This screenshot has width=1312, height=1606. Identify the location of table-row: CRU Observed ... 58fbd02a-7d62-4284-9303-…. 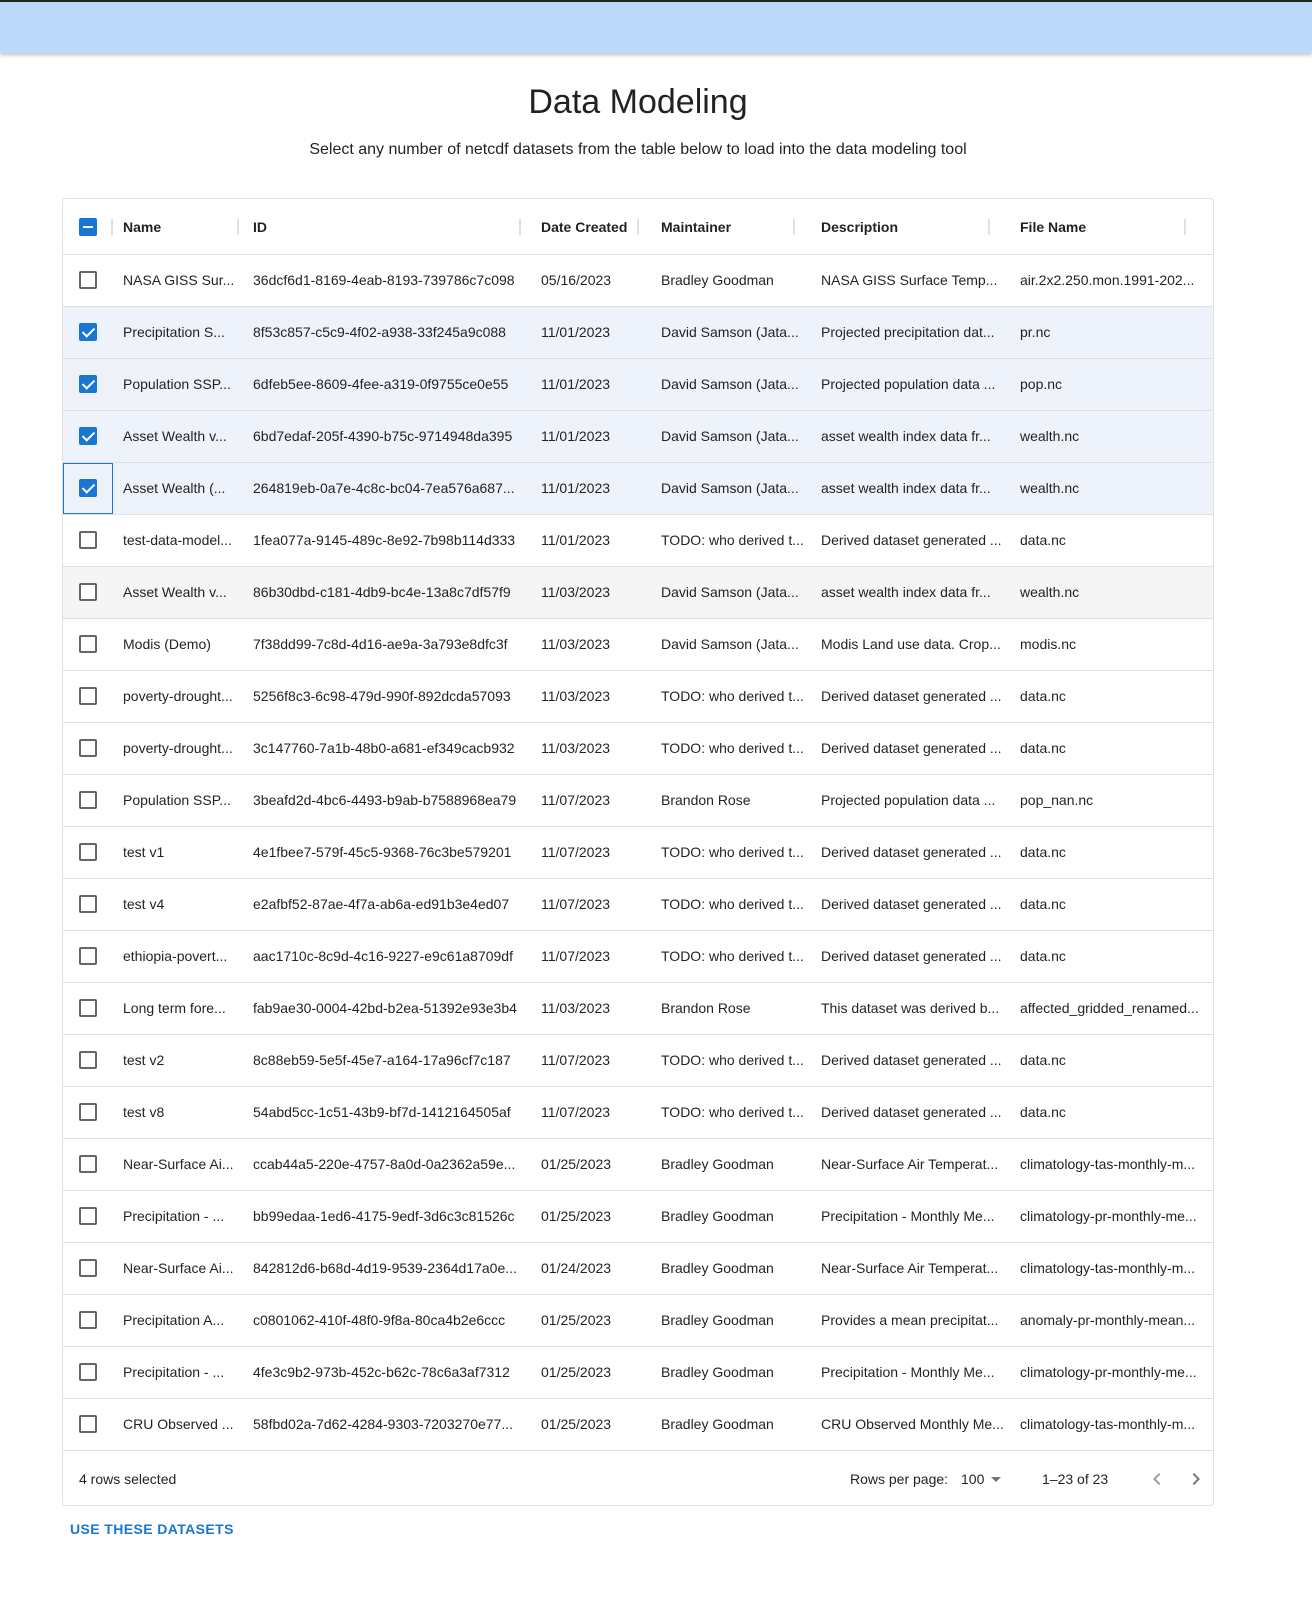
(638, 1425).